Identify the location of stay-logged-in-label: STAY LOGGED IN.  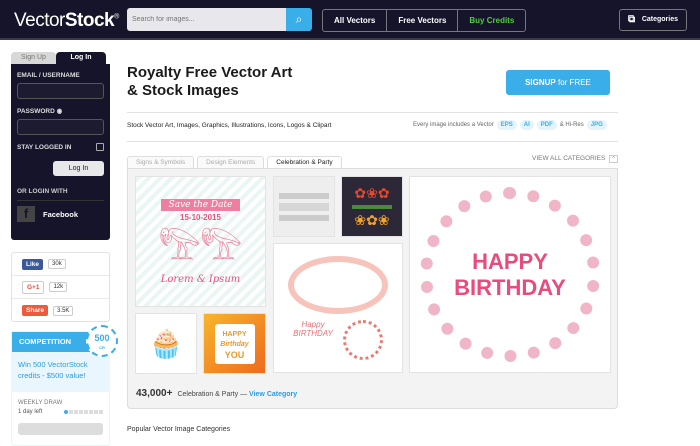
(44, 147).